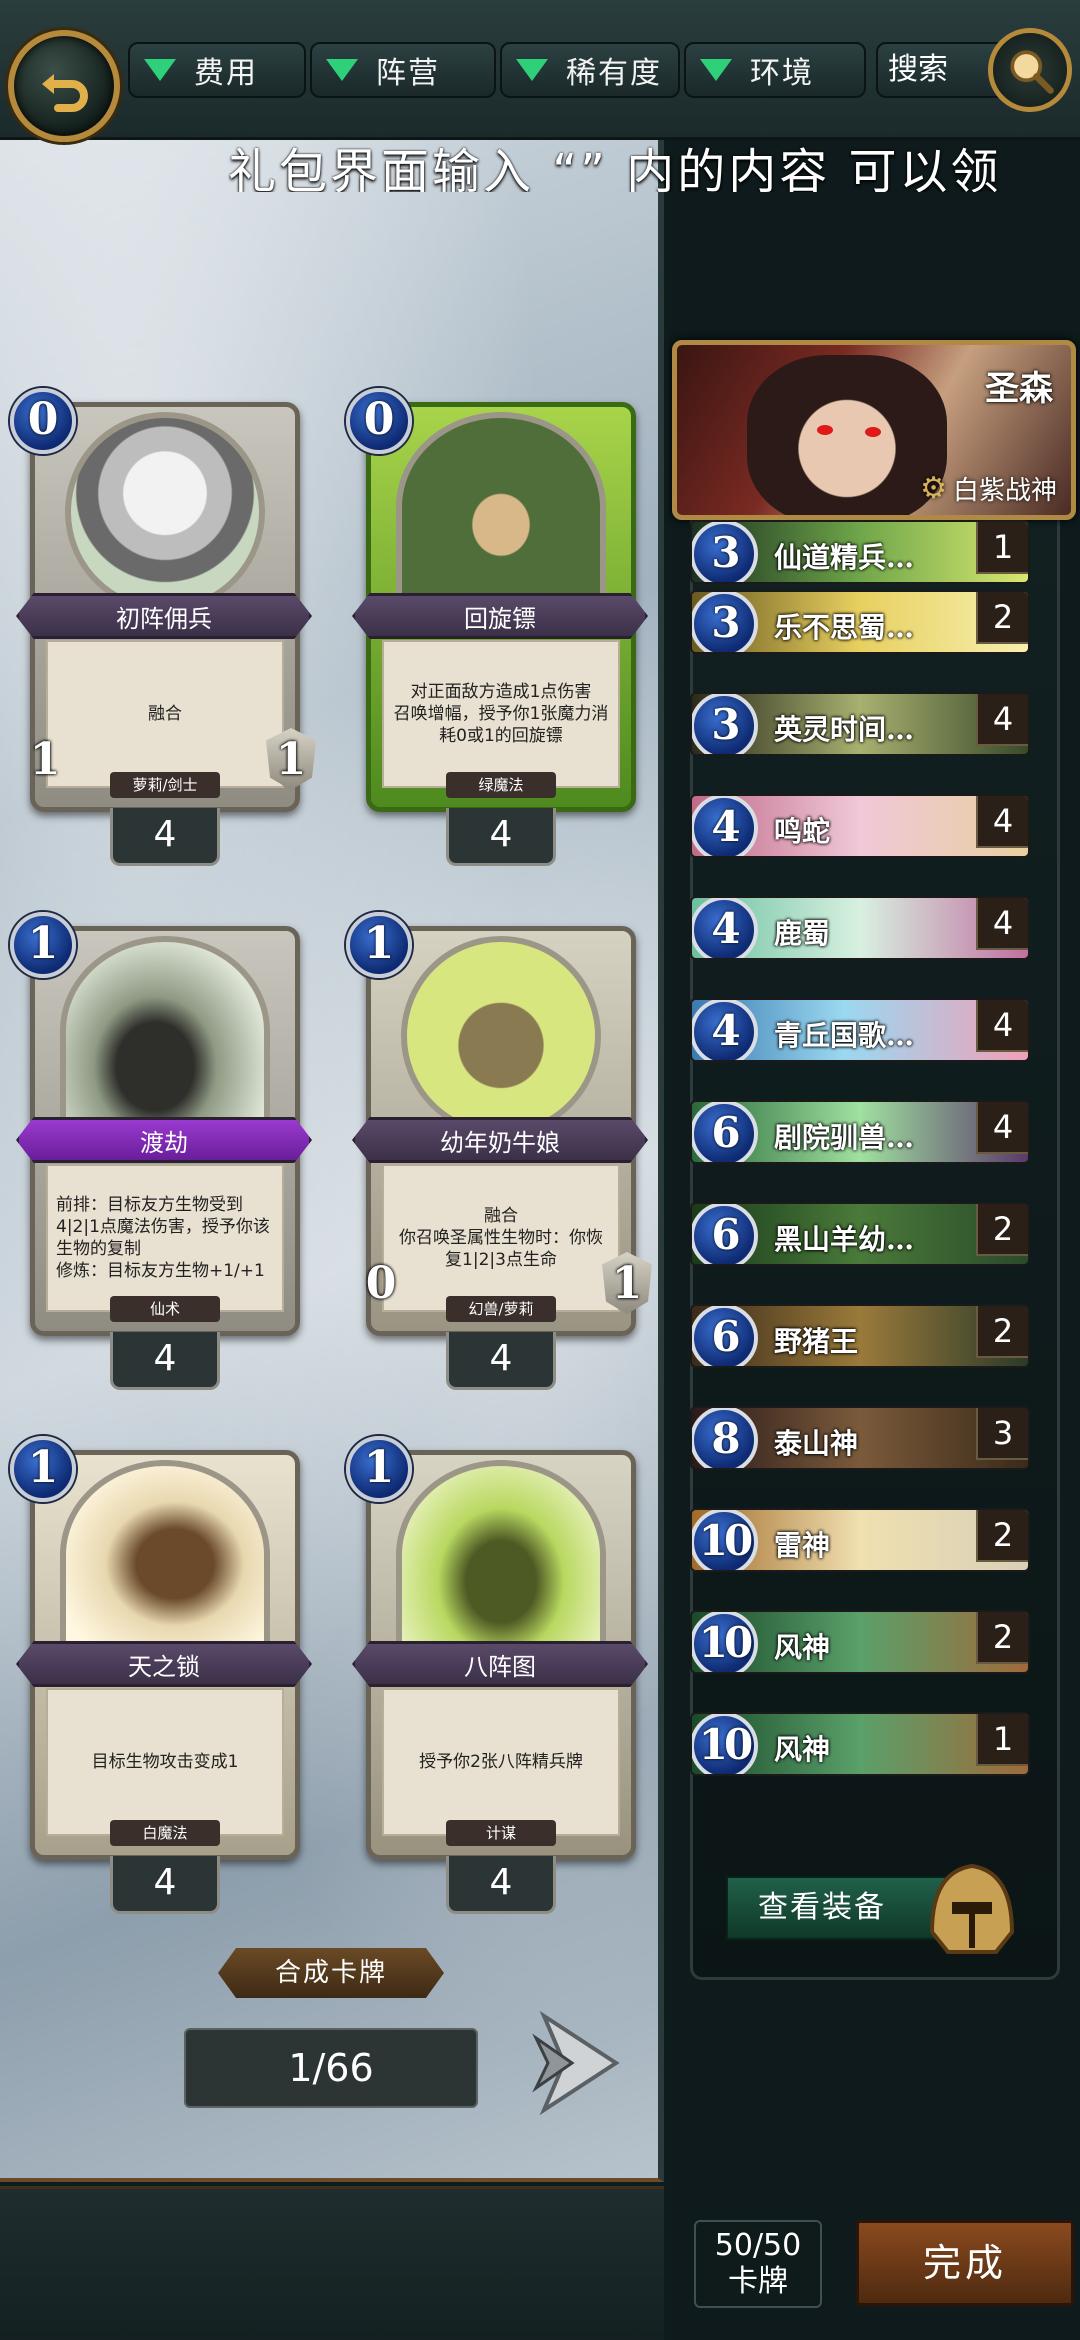 This screenshot has height=2340, width=1080. I want to click on deck-card-count: 3, so click(1002, 1434).